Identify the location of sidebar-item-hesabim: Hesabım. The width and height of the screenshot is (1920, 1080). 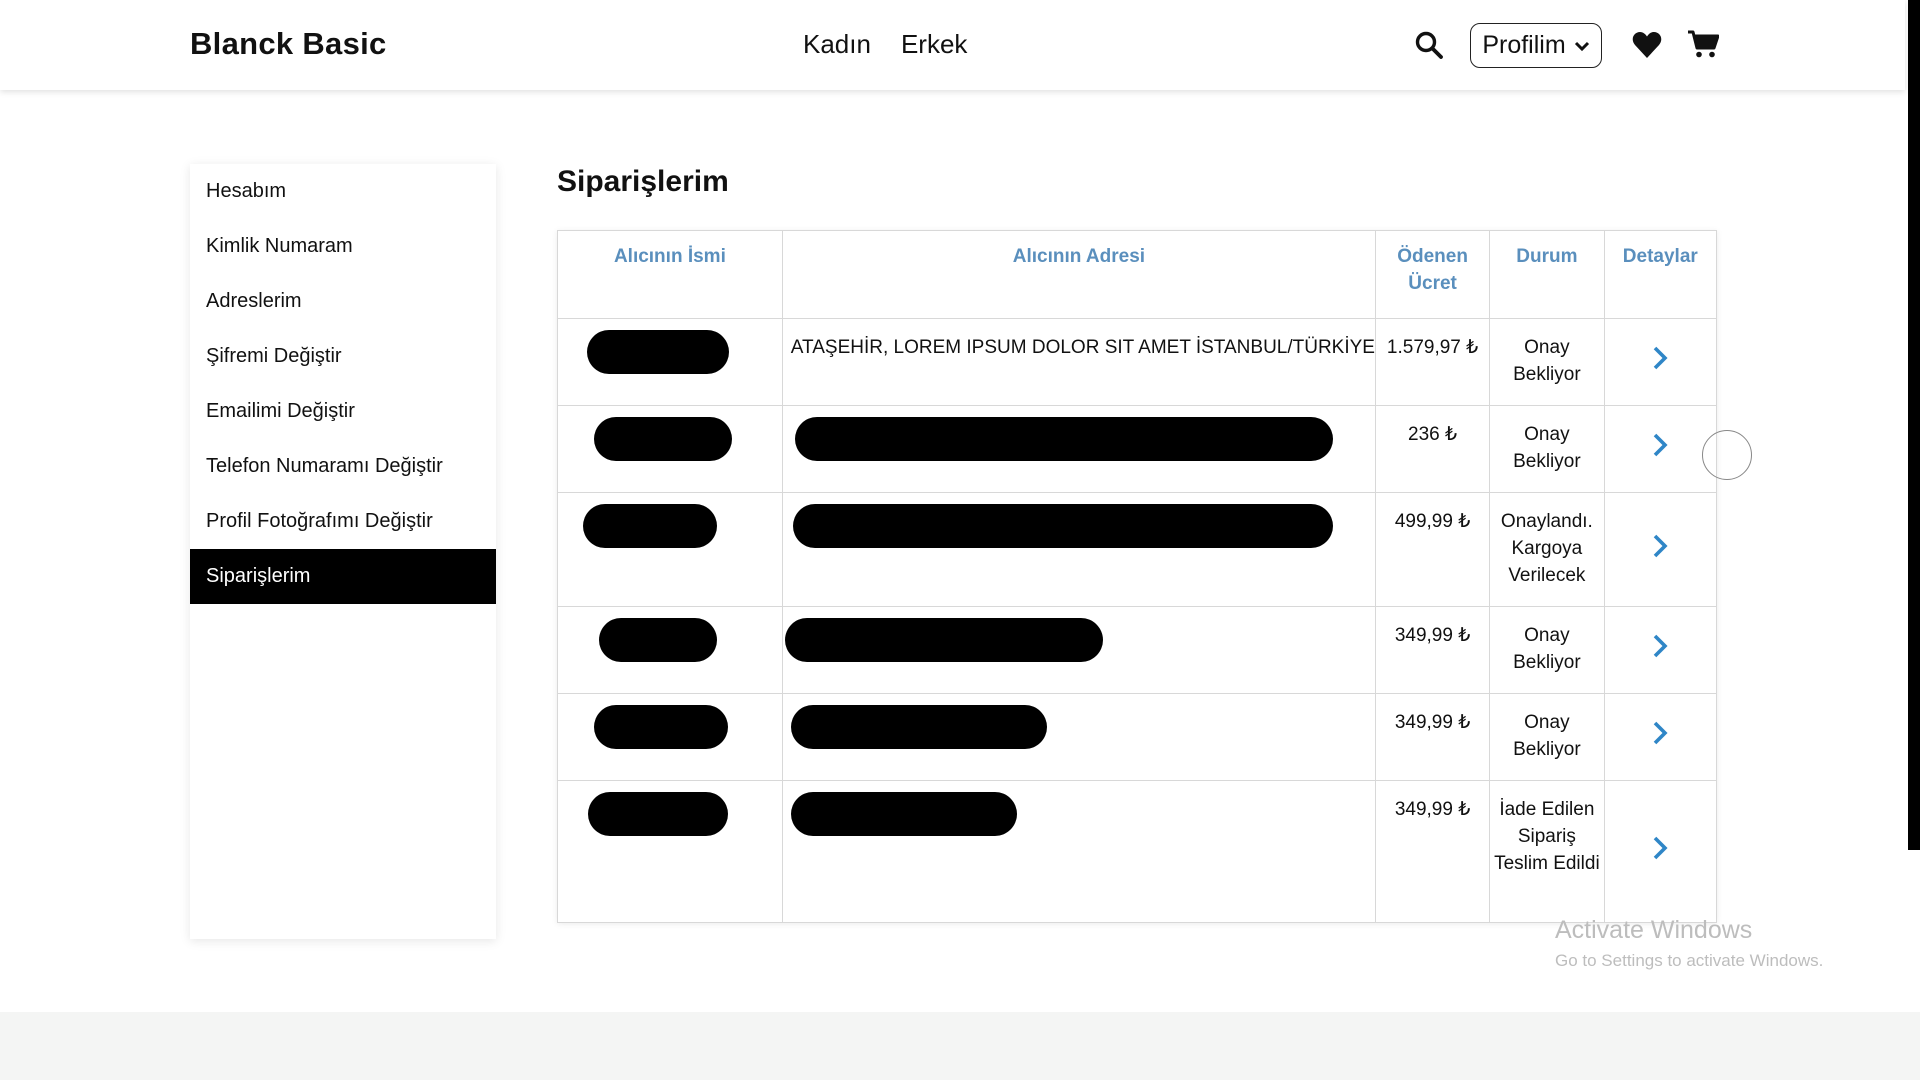
(343, 191).